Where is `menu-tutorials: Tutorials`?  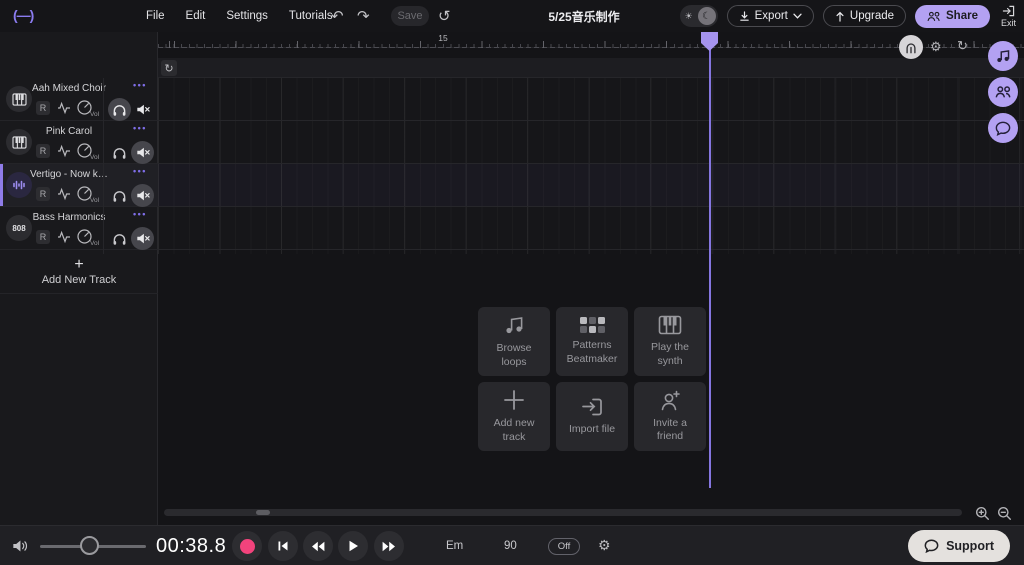
menu-tutorials: Tutorials is located at coordinates (311, 16).